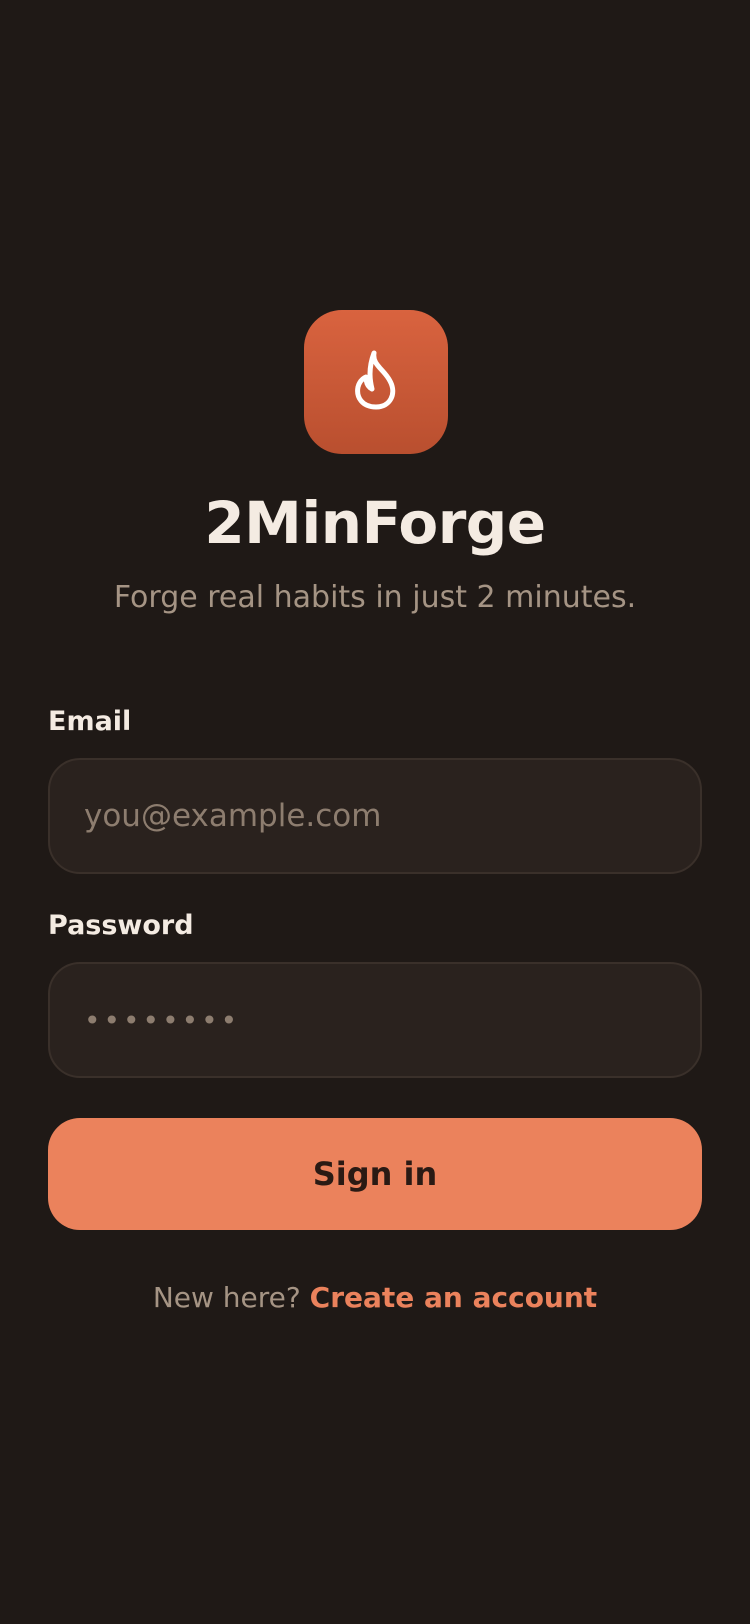 This screenshot has width=750, height=1624. I want to click on password-field-container, so click(375, 1020).